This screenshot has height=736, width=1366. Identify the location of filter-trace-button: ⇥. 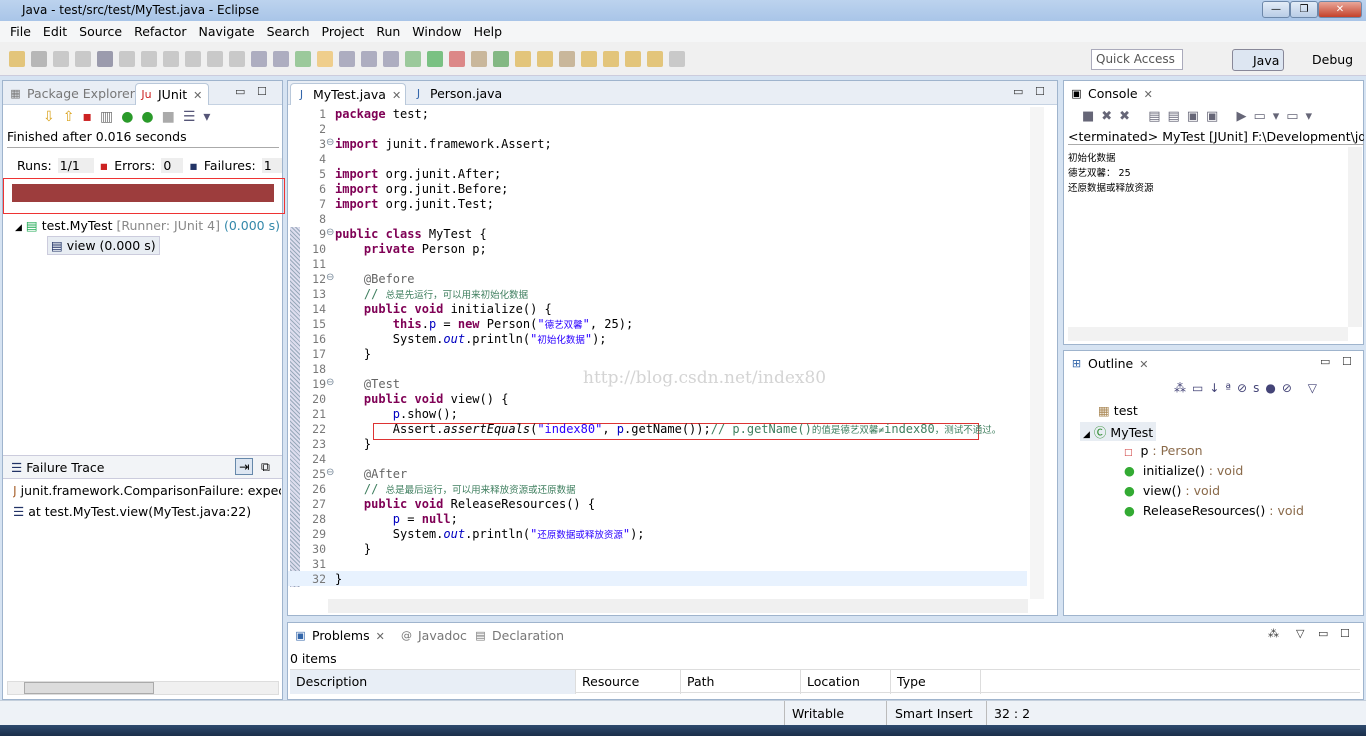
(244, 466).